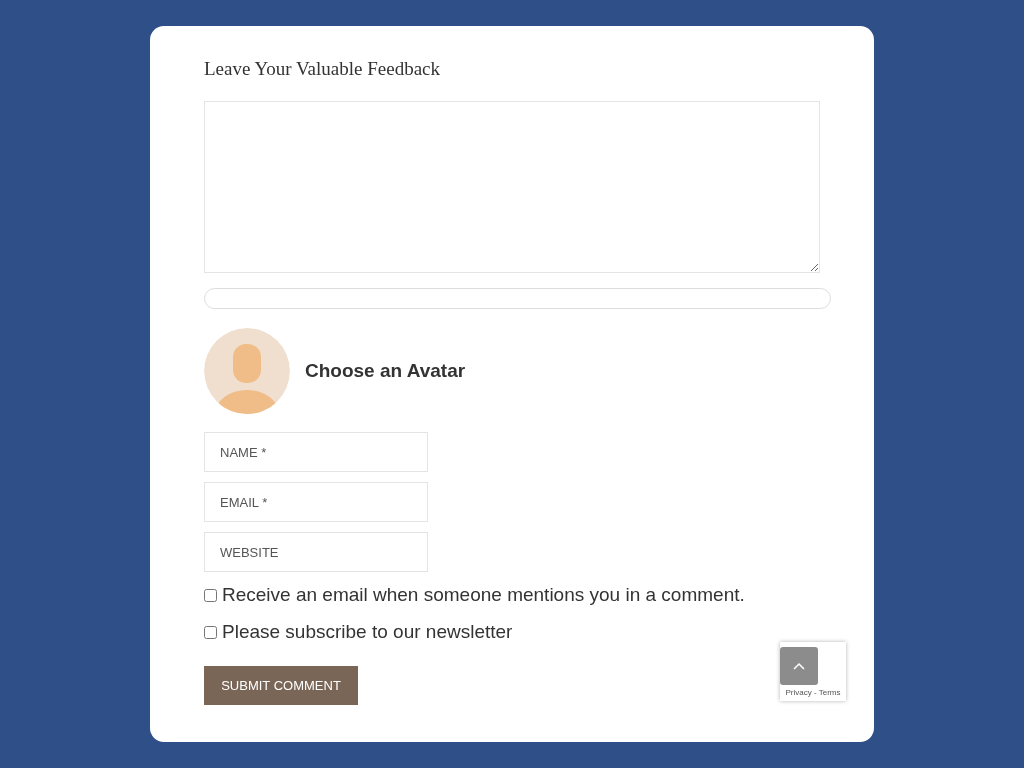 This screenshot has height=768, width=1024. Describe the element at coordinates (316, 502) in the screenshot. I see `text-field: EMAIL *` at that location.